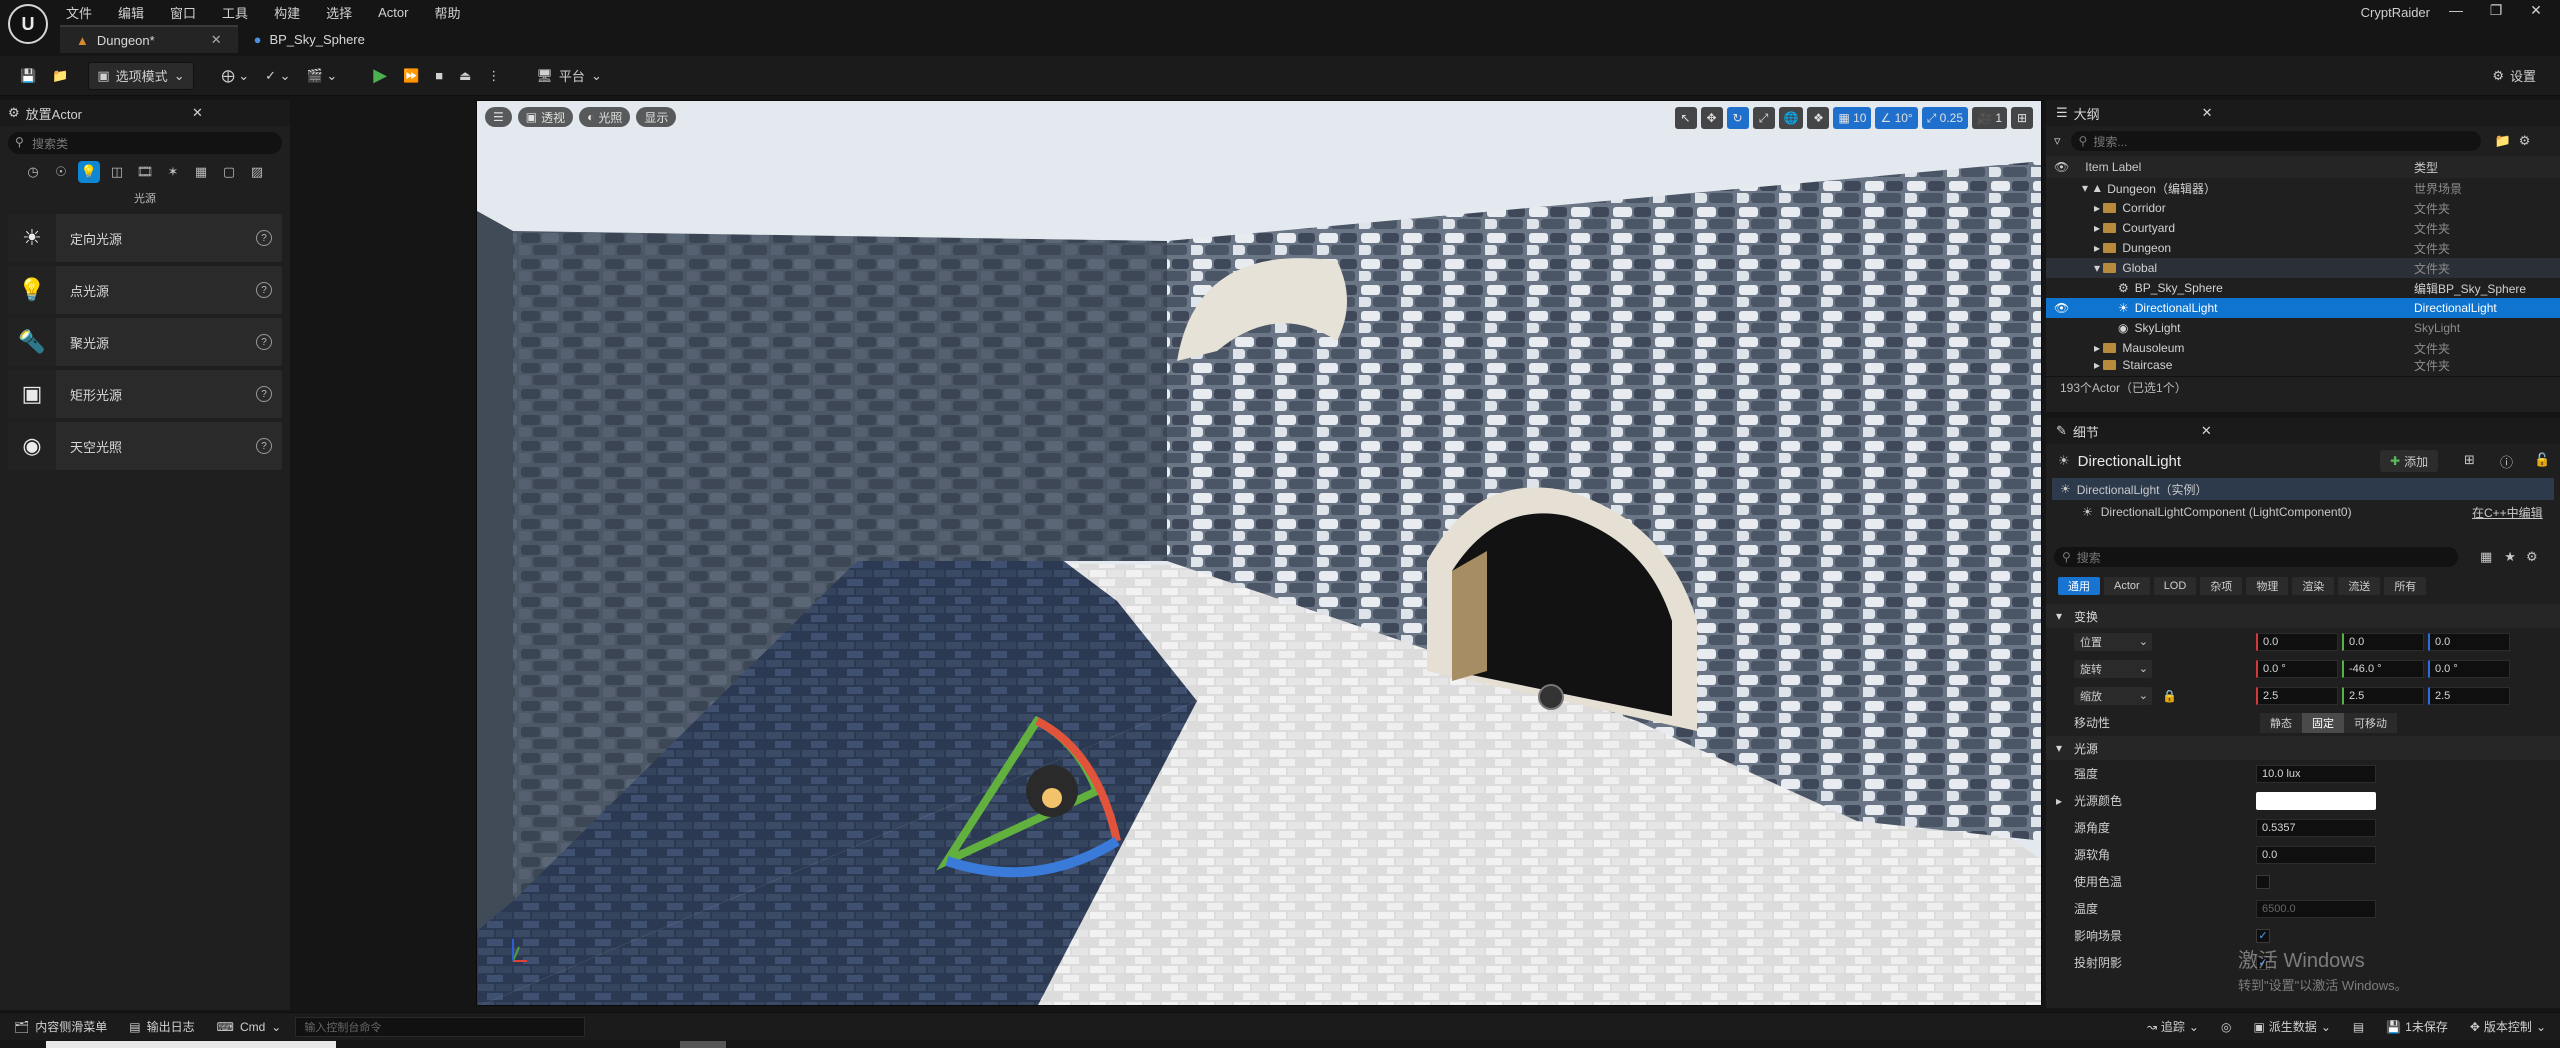  Describe the element at coordinates (2113, 167) in the screenshot. I see `column-item-label: Item Label` at that location.